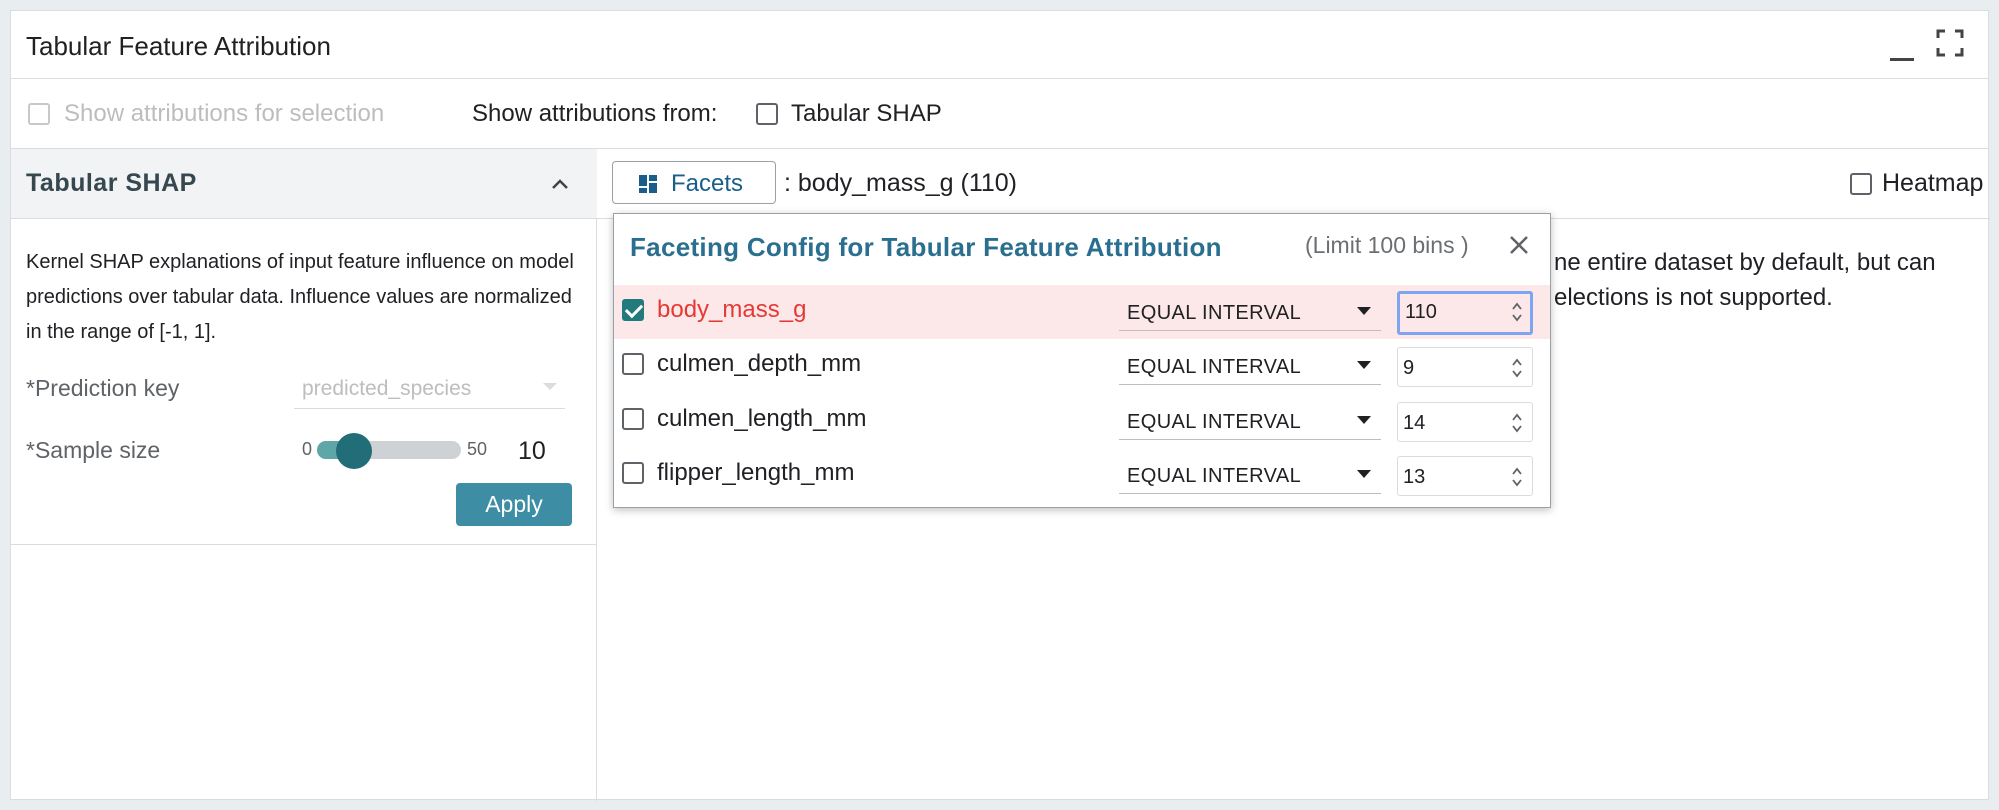 The image size is (1999, 810). What do you see at coordinates (900, 183) in the screenshot?
I see `facet-summary: : body_mass_g (110)` at bounding box center [900, 183].